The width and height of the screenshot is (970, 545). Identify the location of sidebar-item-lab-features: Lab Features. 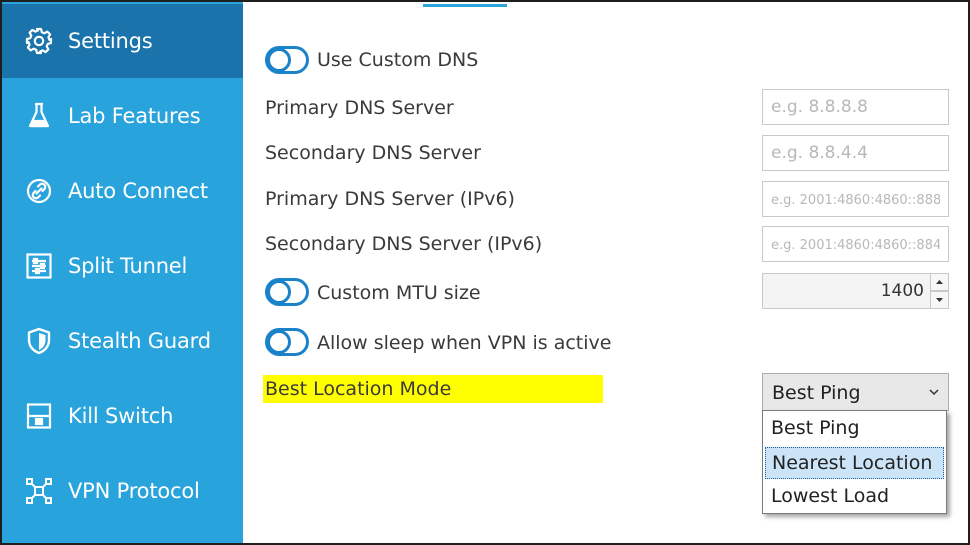
(122, 116).